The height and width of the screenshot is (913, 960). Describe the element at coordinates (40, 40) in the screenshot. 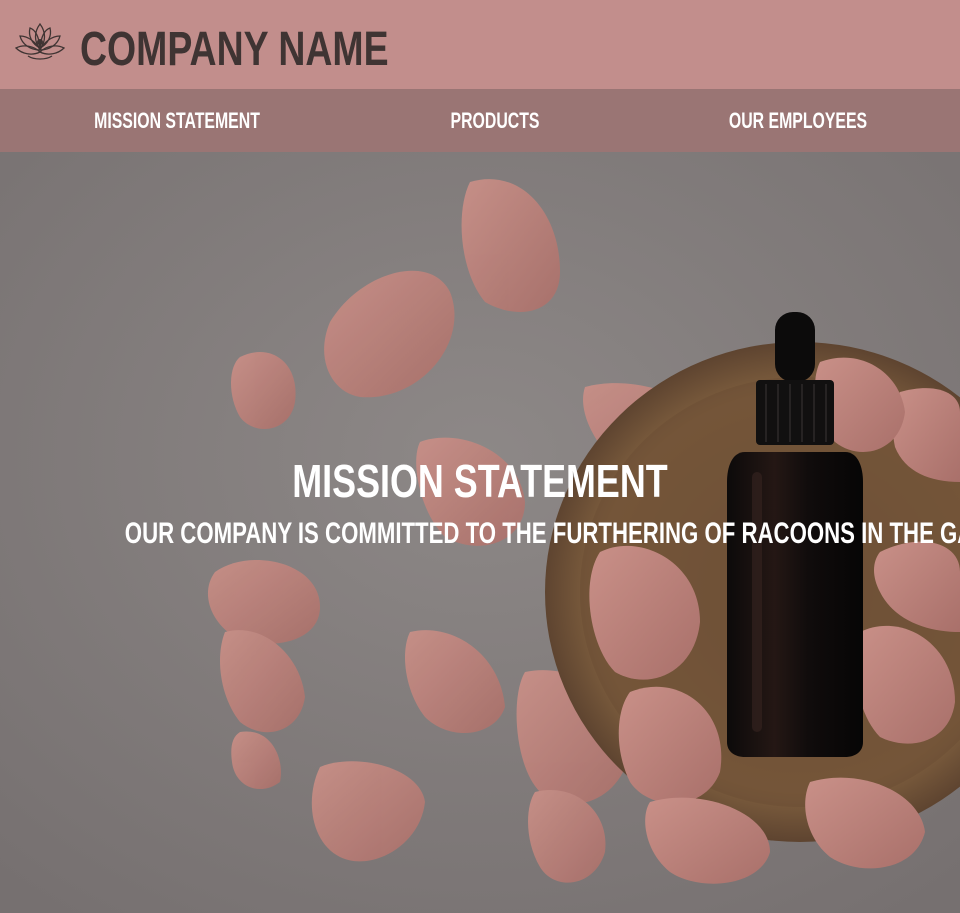

I see `lotus-icon` at that location.